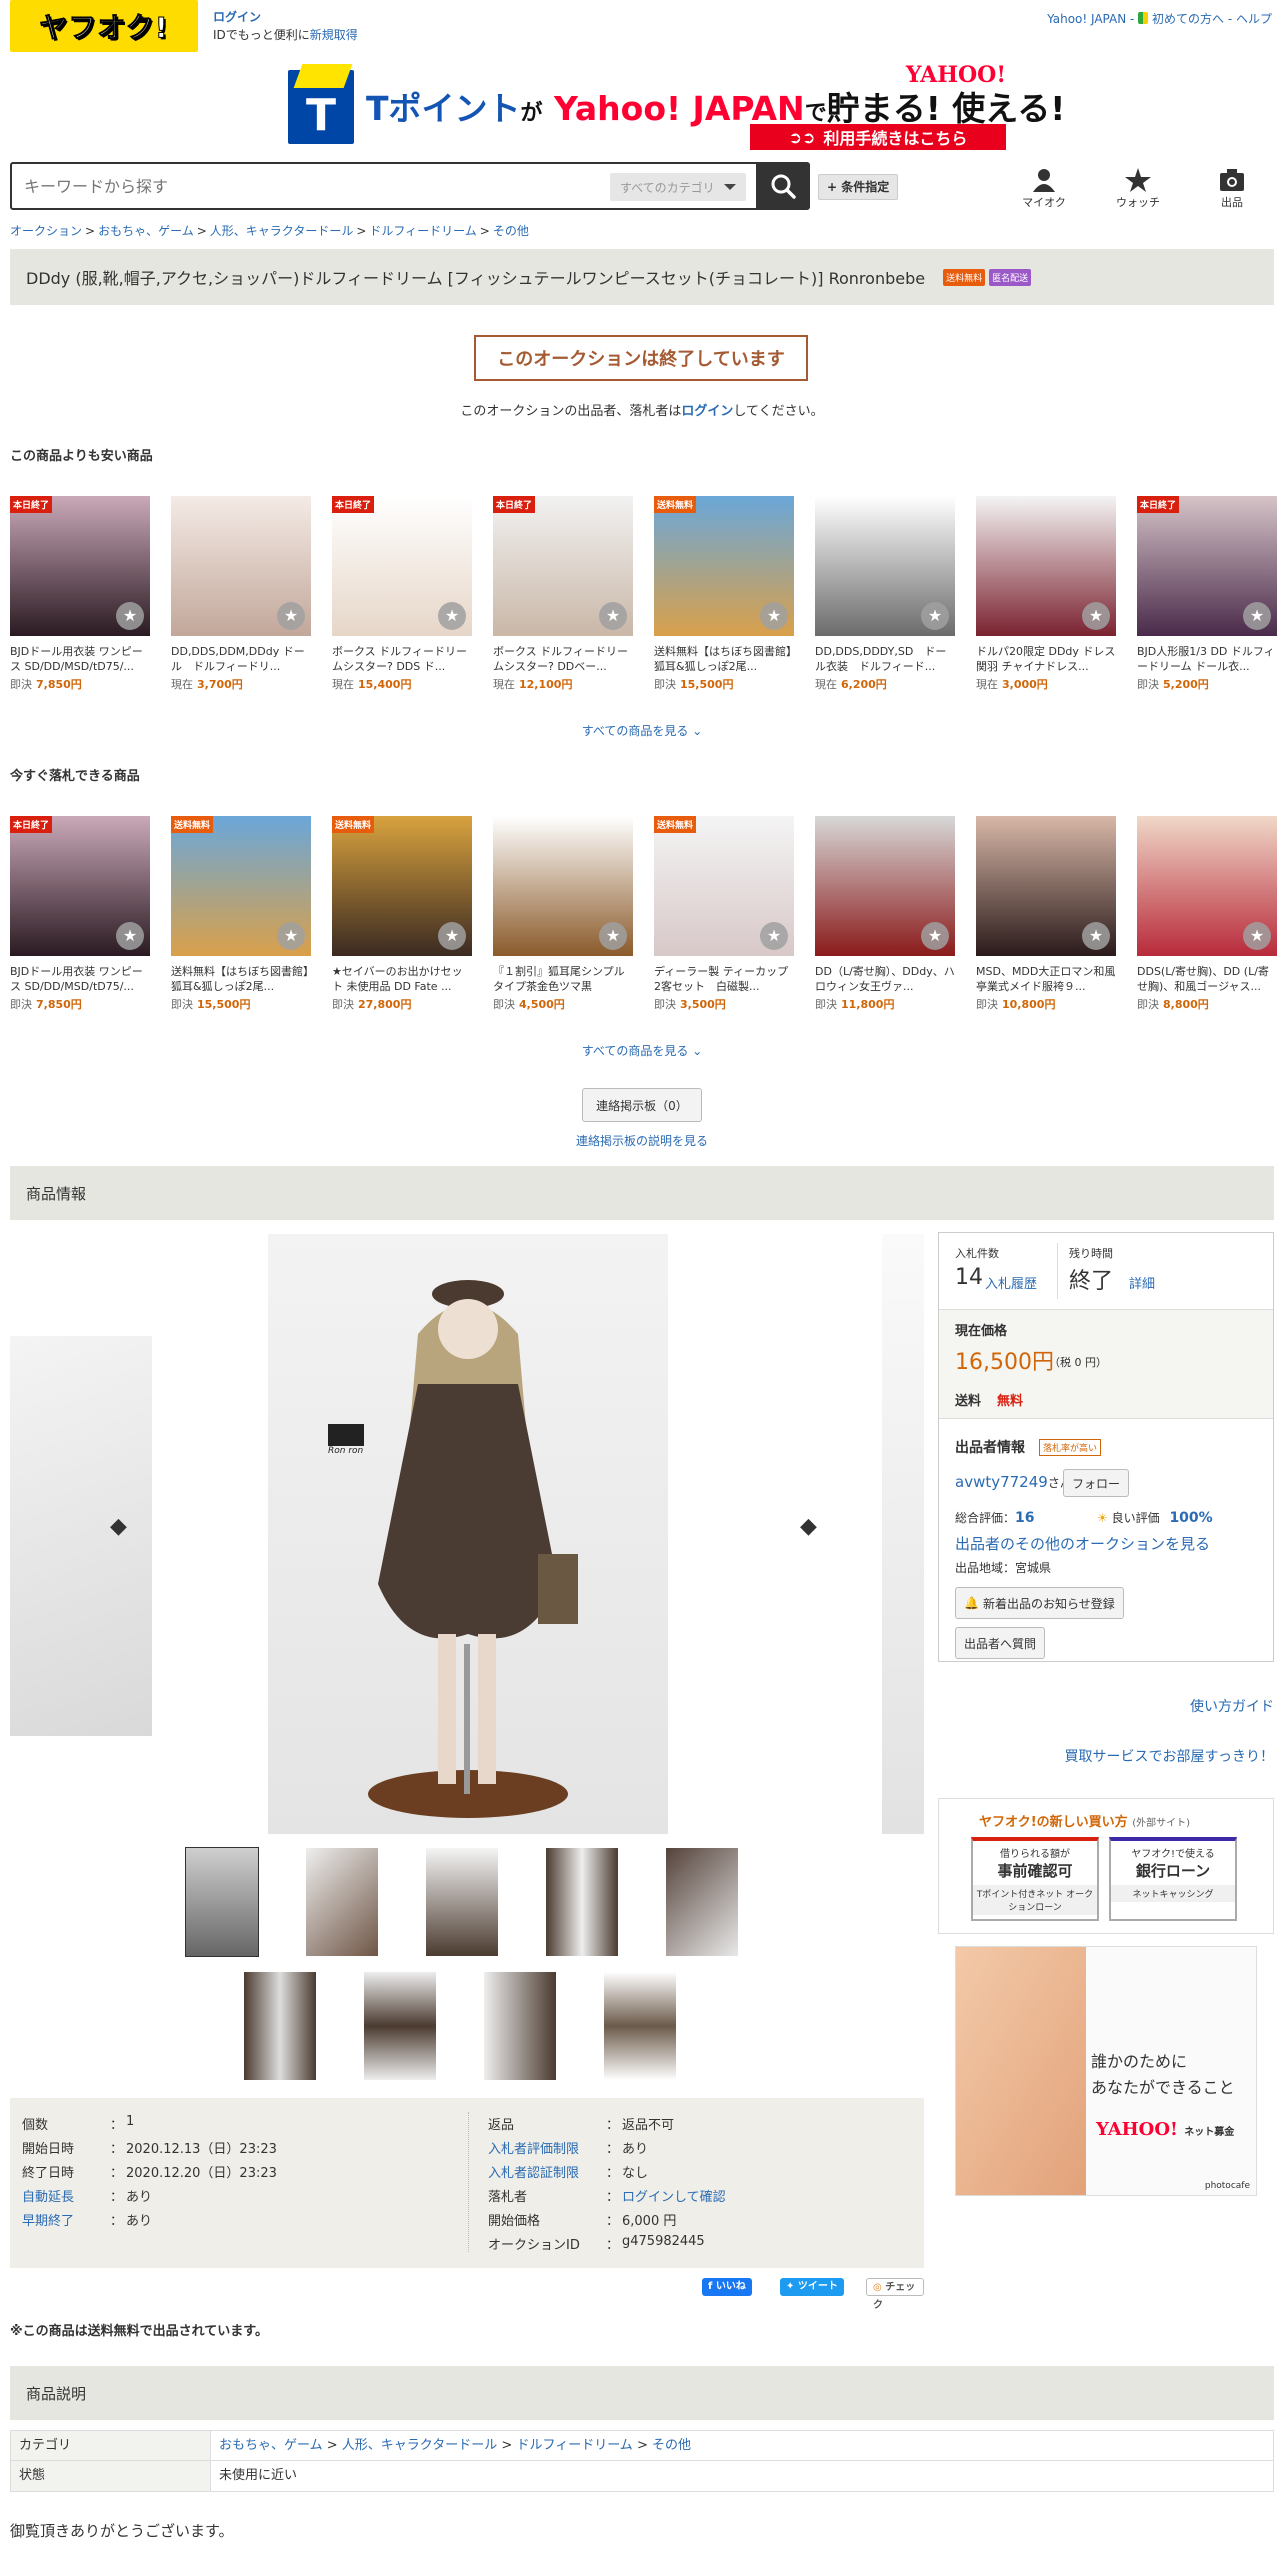  I want to click on search-input, so click(312, 186).